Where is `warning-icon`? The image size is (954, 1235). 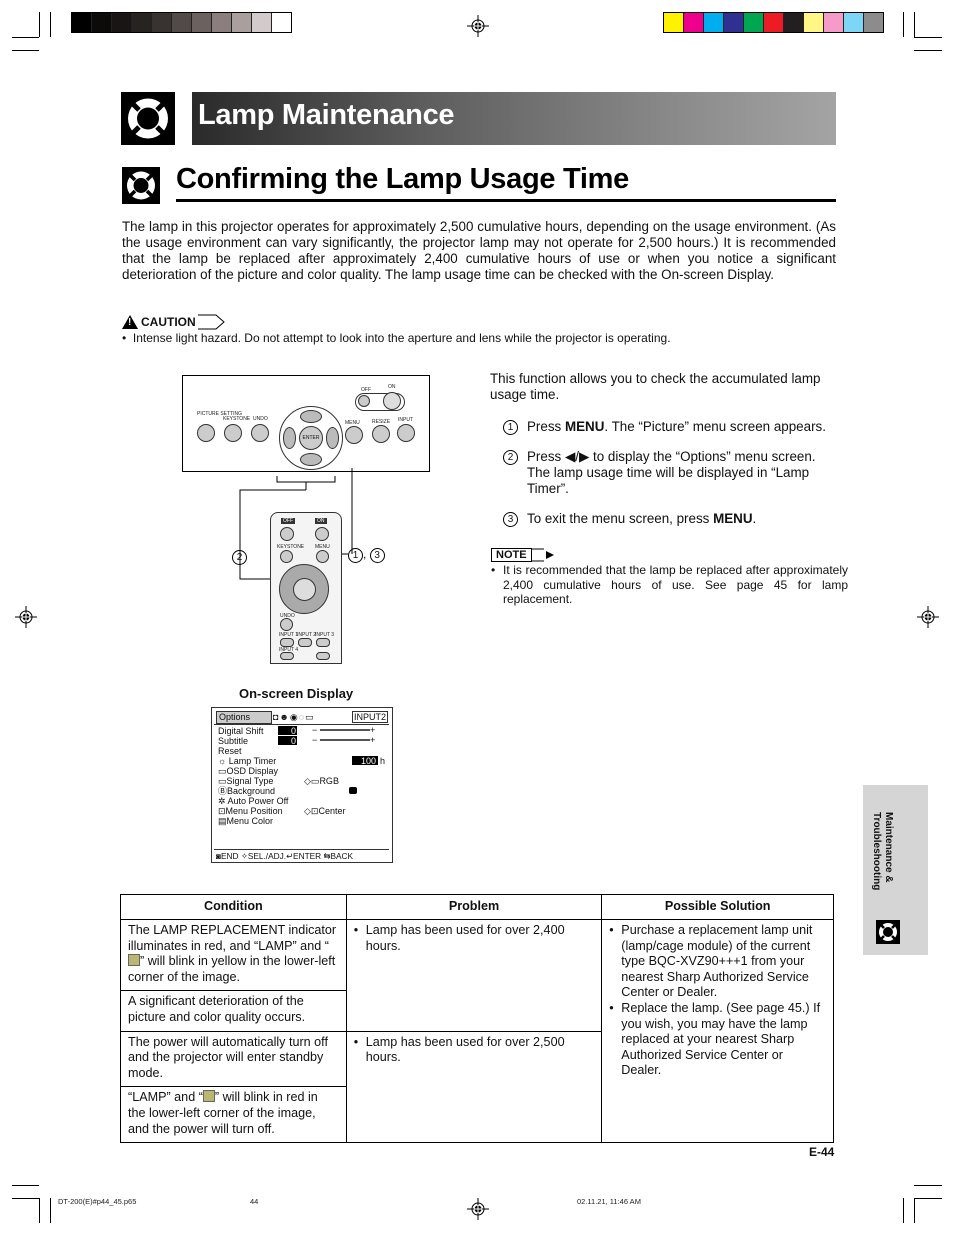
warning-icon is located at coordinates (130, 322).